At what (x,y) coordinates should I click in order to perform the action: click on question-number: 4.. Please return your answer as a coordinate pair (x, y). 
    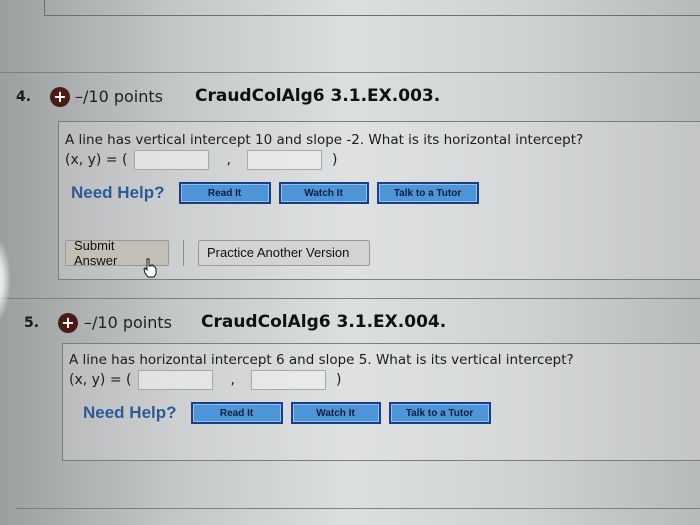
    Looking at the image, I should click on (24, 97).